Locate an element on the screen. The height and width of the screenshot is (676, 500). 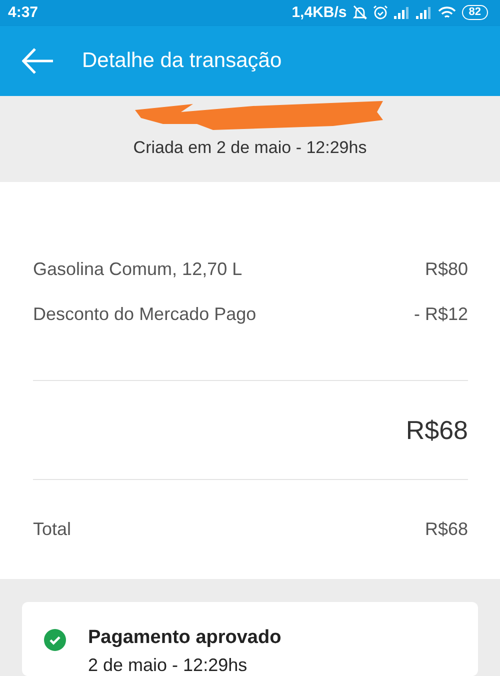
payment-date: 2 de maio - 12:29hs is located at coordinates (168, 665).